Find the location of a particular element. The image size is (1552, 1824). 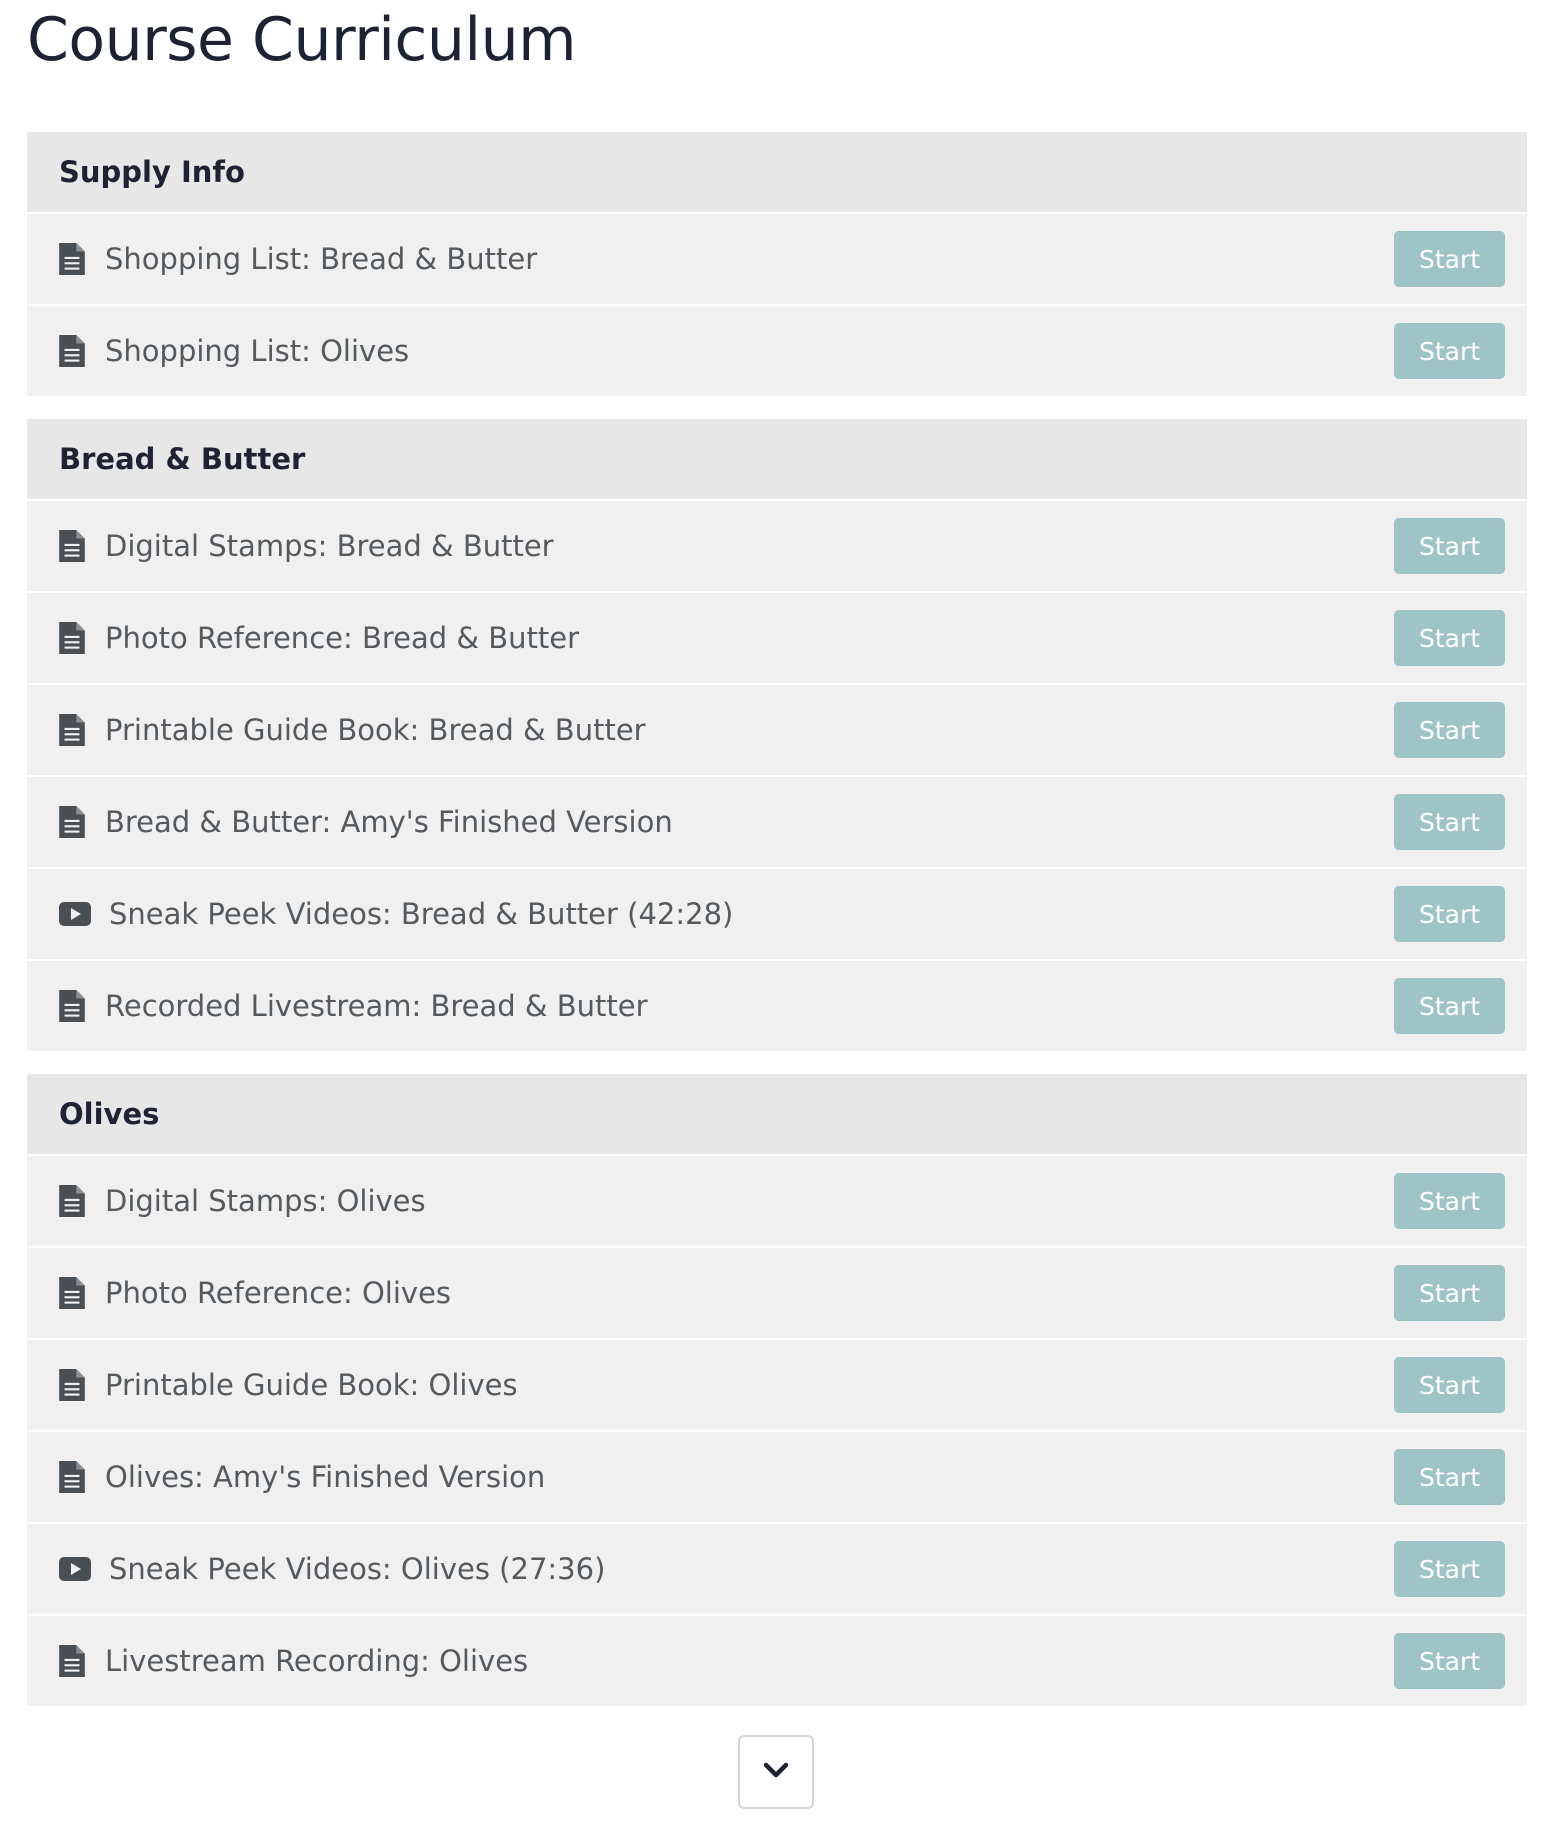

lecture-name: Olives: Amy's Finished Version is located at coordinates (325, 1477).